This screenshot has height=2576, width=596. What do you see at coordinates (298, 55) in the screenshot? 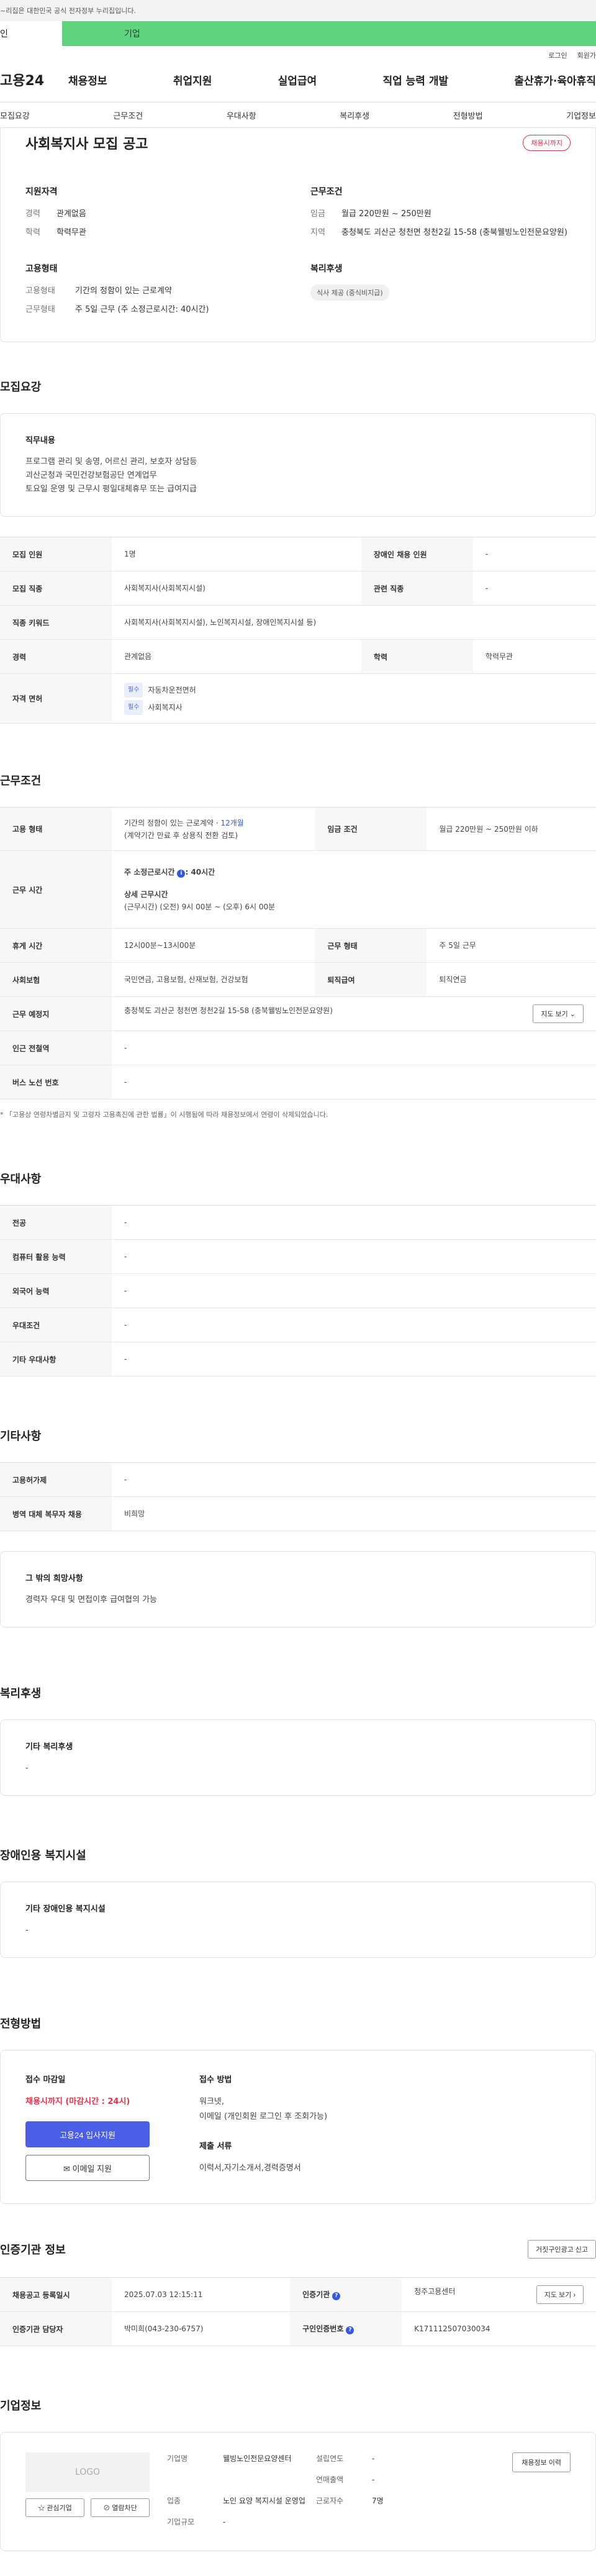
I see `utility-links: 로그인 회원가` at bounding box center [298, 55].